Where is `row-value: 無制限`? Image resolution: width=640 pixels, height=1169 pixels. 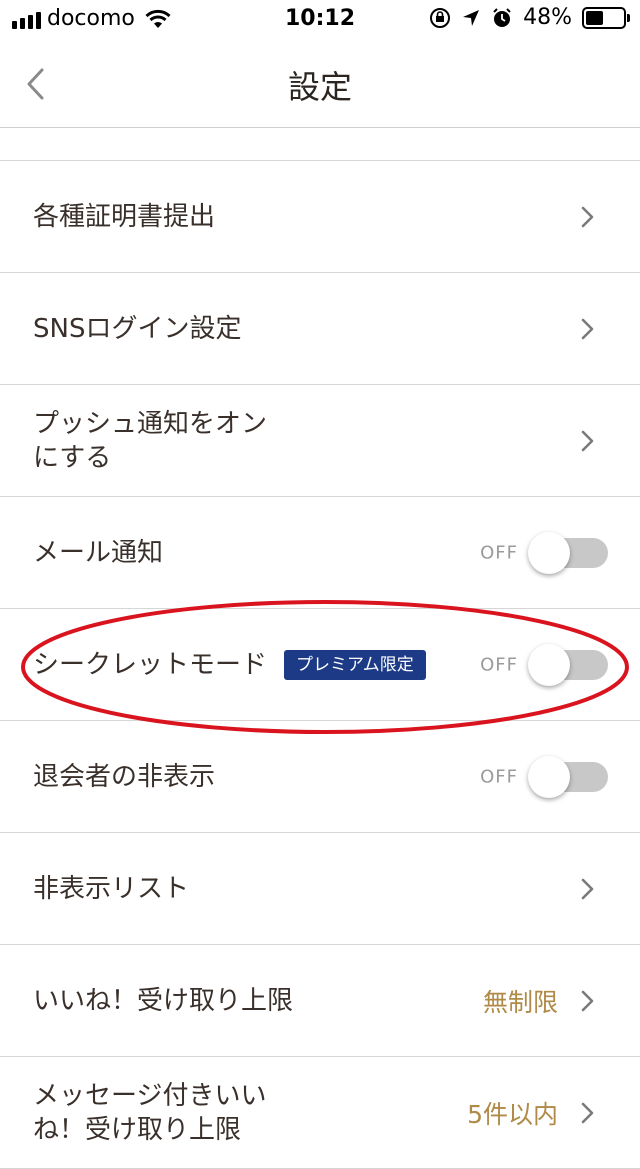 row-value: 無制限 is located at coordinates (520, 1002).